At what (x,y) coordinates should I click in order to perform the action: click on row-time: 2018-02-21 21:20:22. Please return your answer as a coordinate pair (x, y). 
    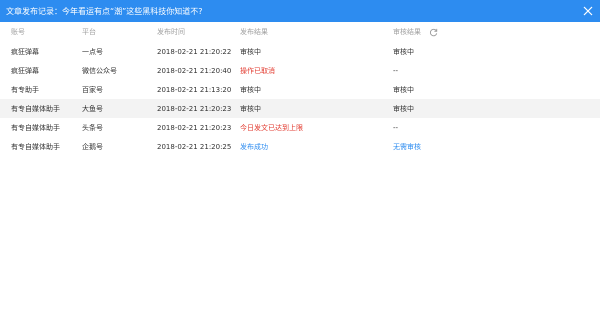
    Looking at the image, I should click on (194, 51).